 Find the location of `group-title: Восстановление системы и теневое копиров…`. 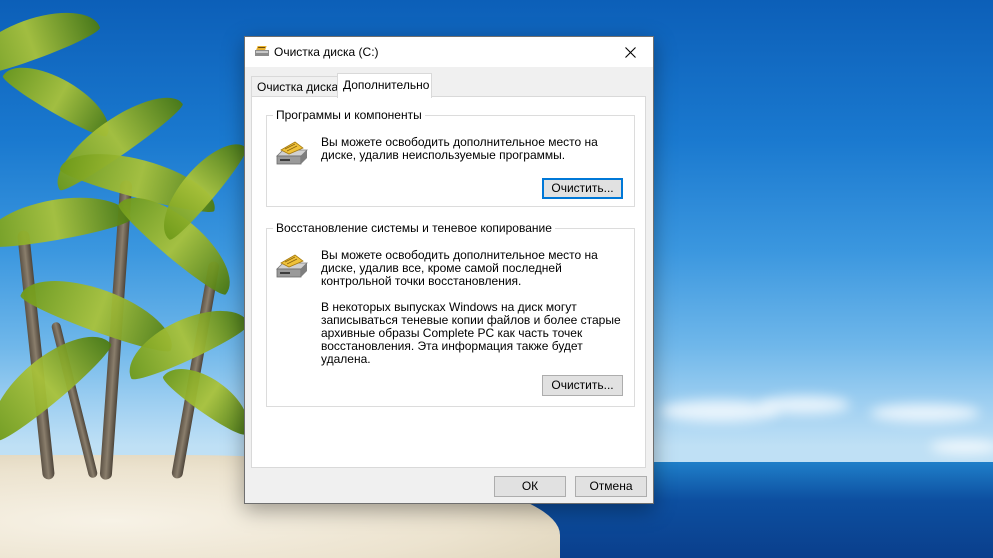

group-title: Восстановление системы и теневое копиров… is located at coordinates (414, 228).